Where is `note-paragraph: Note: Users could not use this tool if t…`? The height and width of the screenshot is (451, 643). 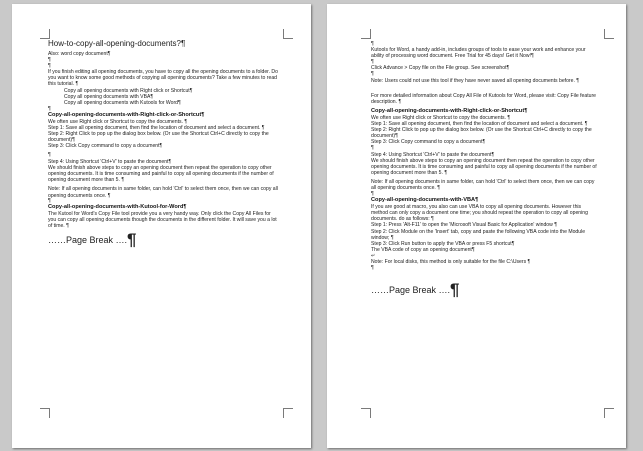
note-paragraph: Note: Users could not use this tool if t… is located at coordinates (484, 84).